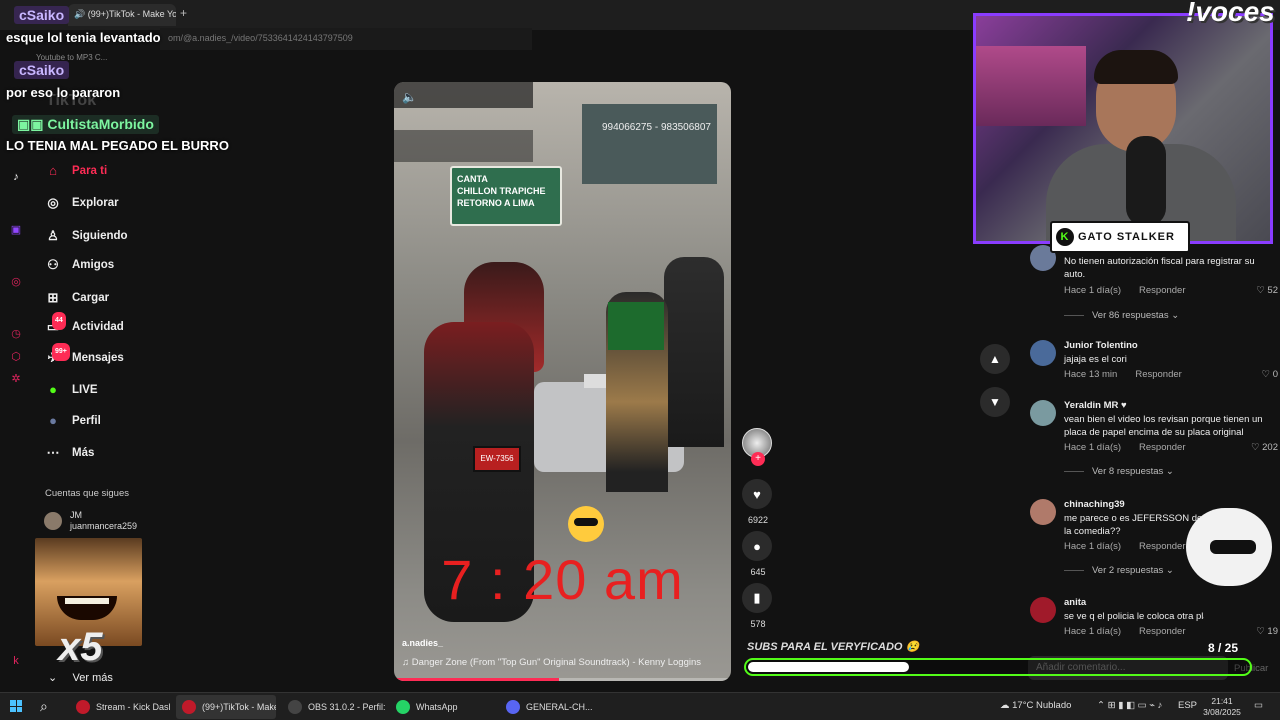 This screenshot has height=720, width=1280. I want to click on volume-icon: 🔈, so click(409, 97).